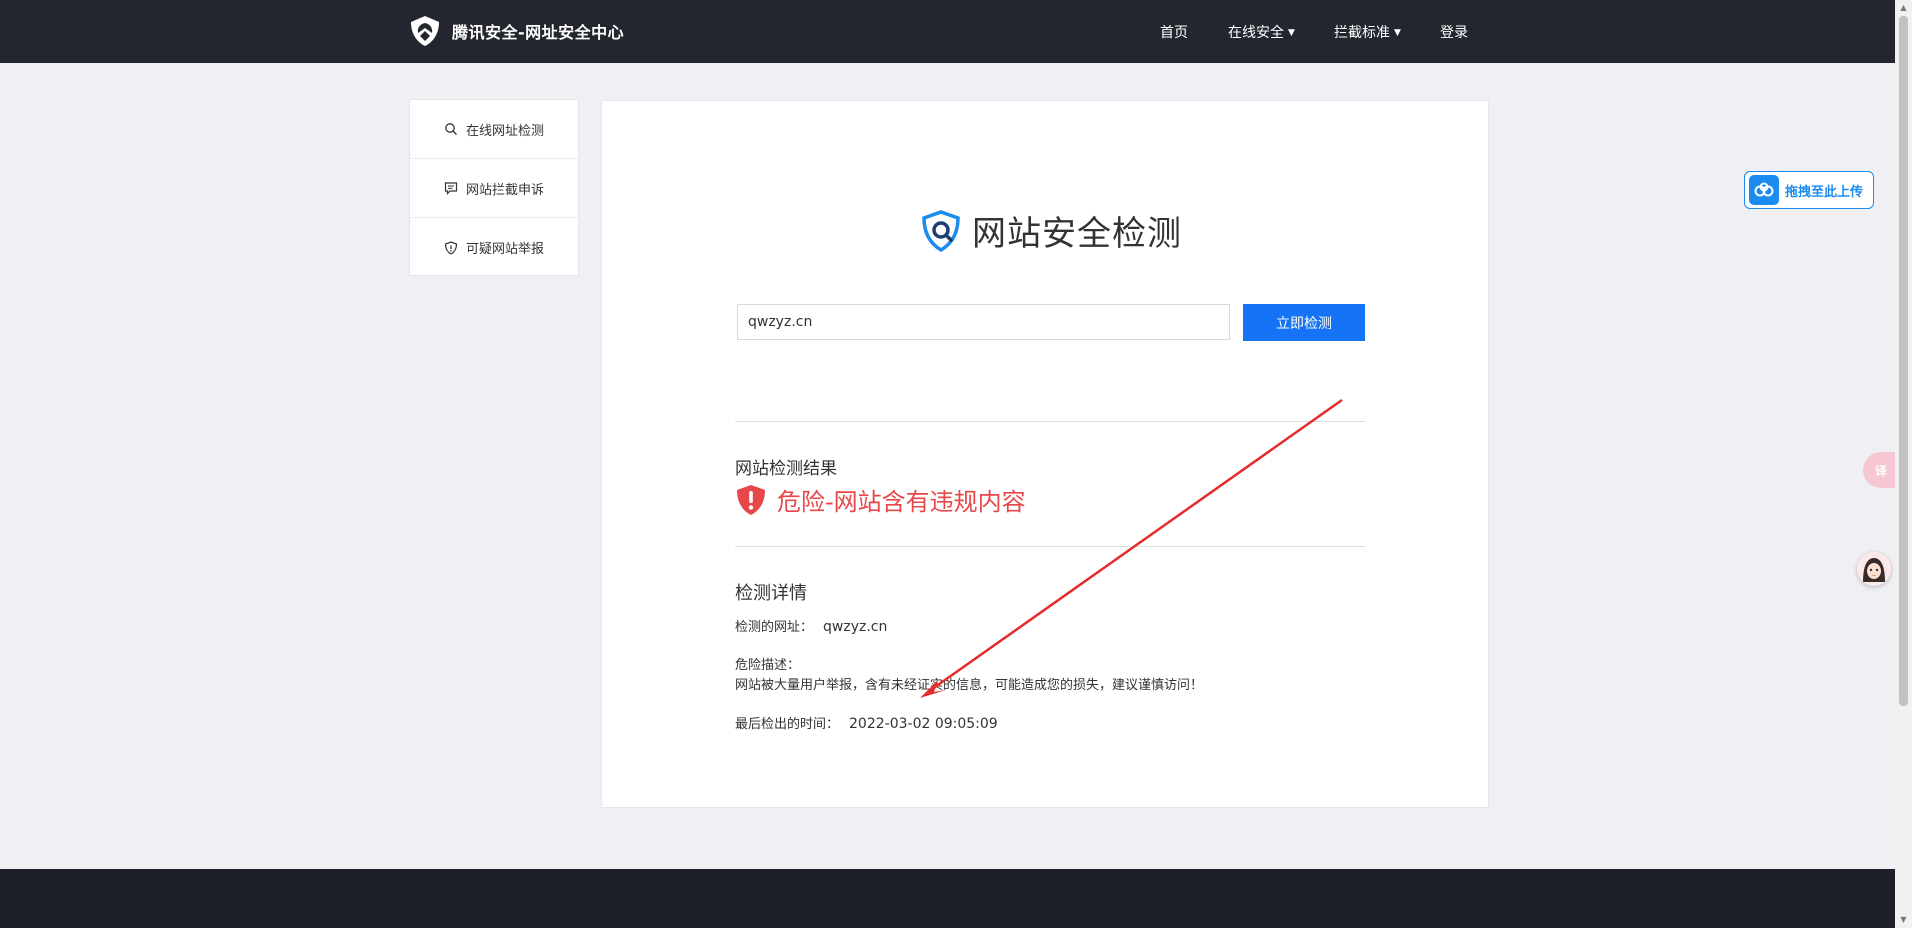  Describe the element at coordinates (1903, 361) in the screenshot. I see `scrollbar-thumb` at that location.